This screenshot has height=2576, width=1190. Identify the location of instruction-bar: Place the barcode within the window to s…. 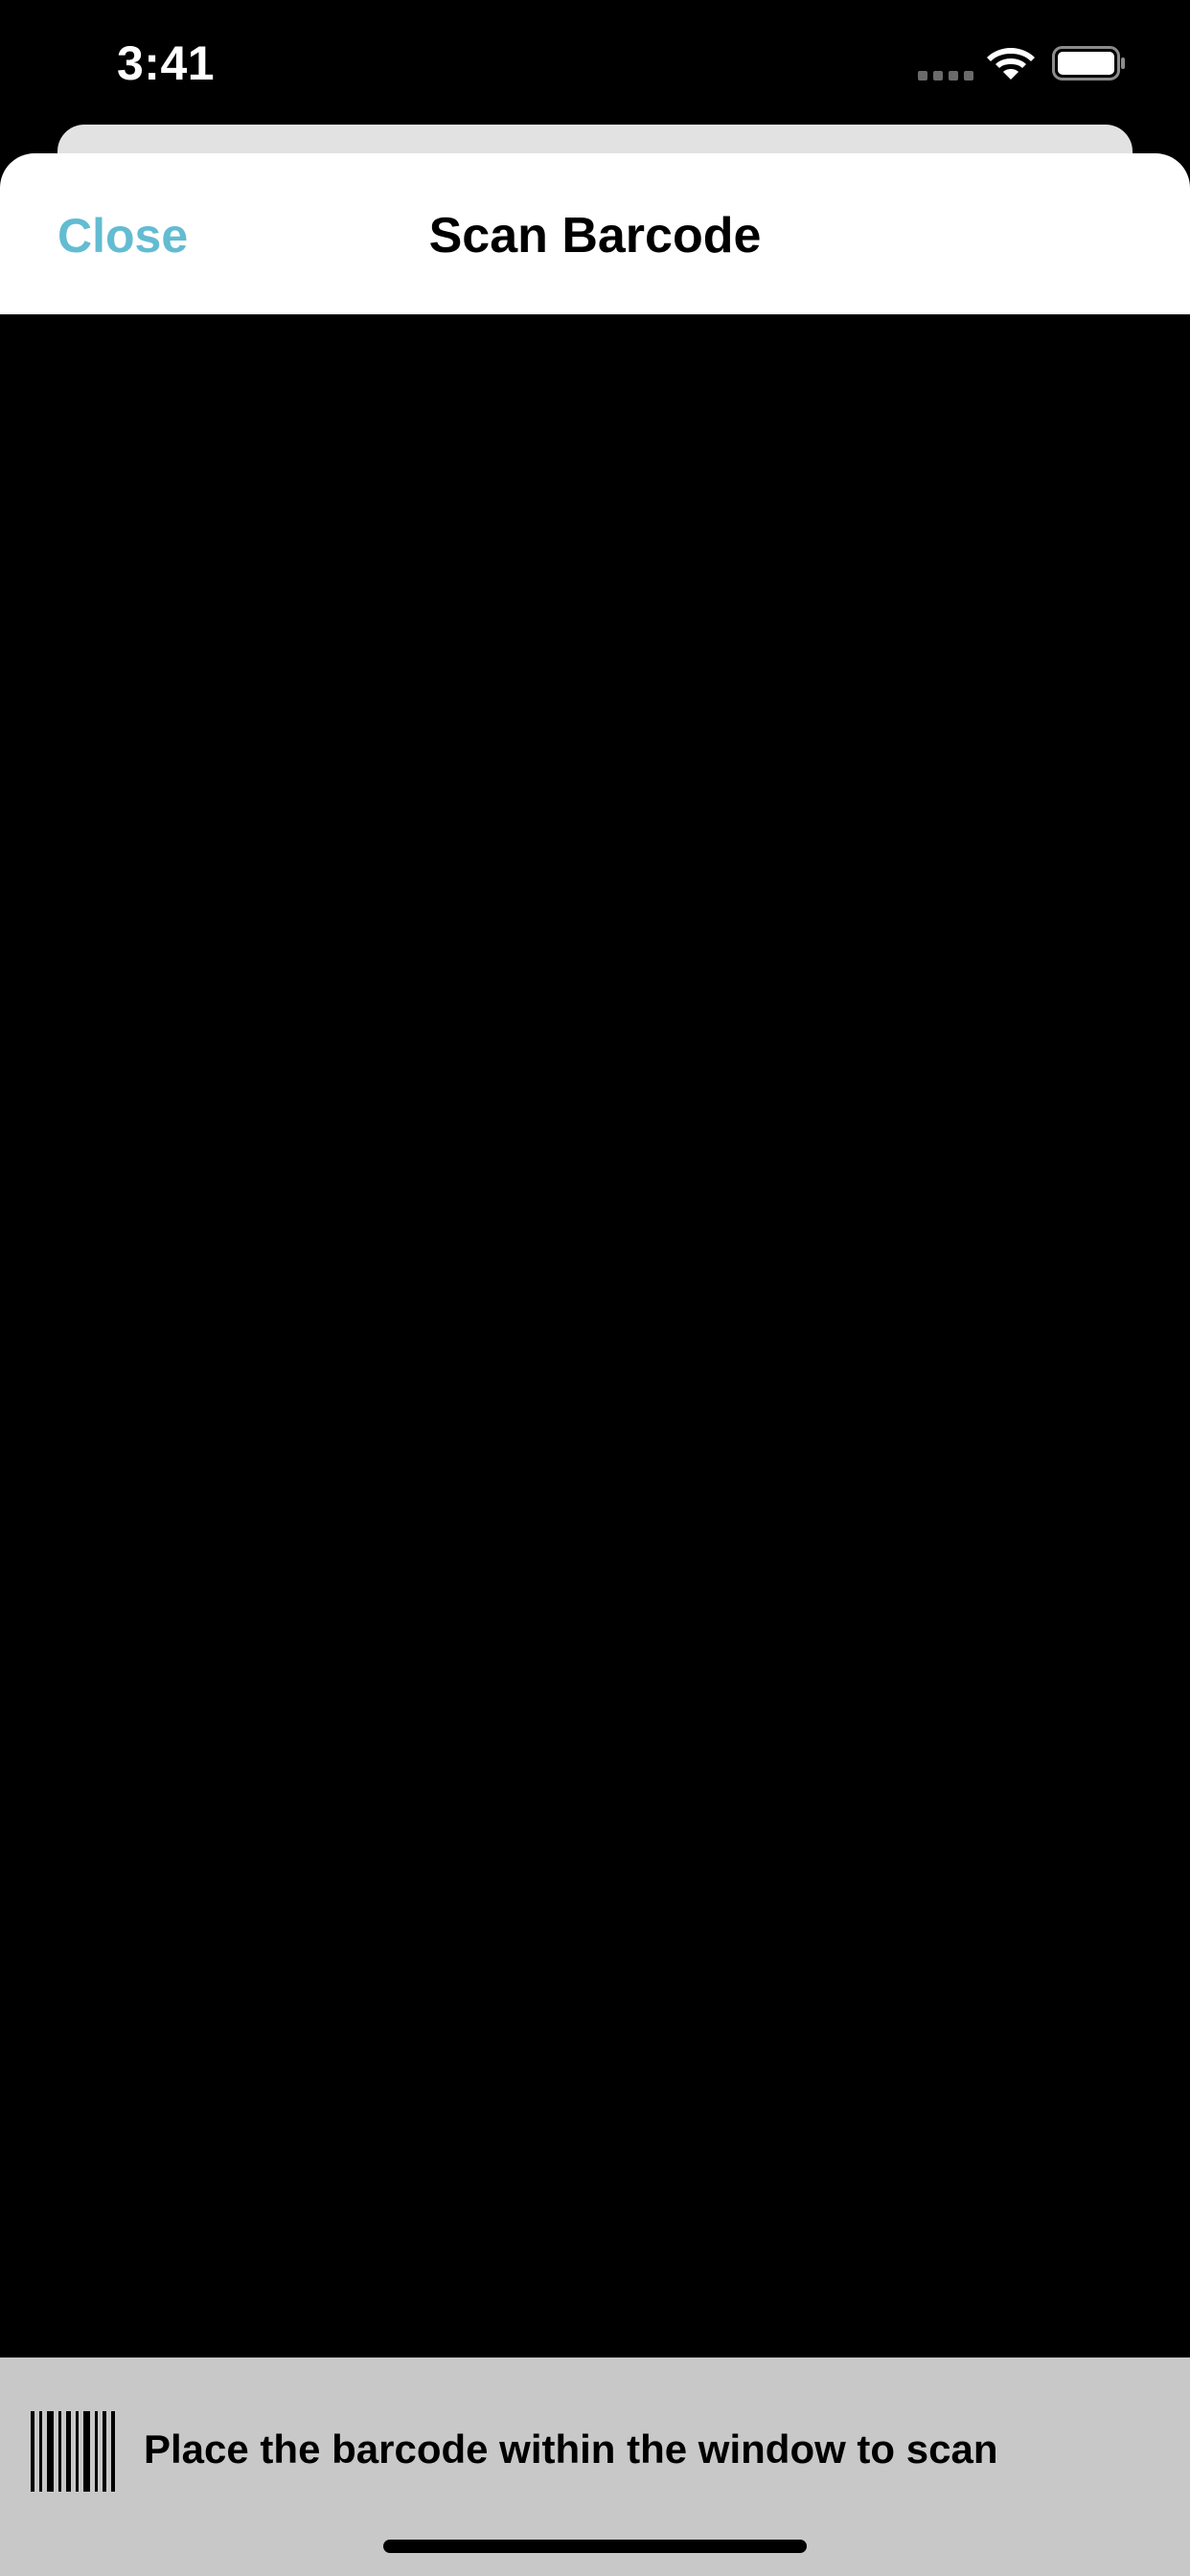
(595, 2467).